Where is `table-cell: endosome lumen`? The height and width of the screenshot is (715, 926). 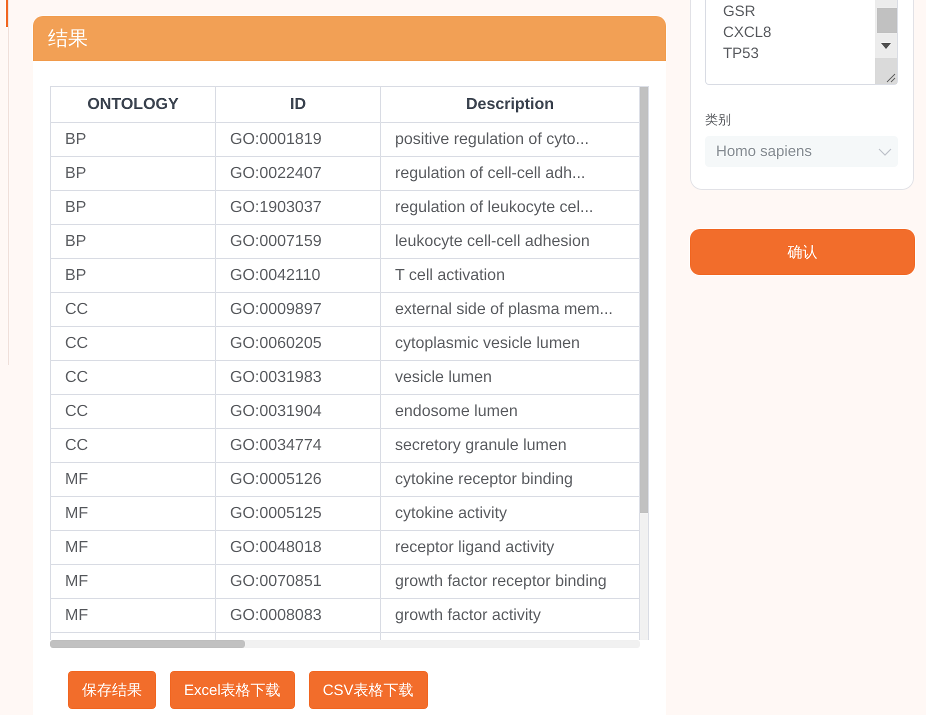
table-cell: endosome lumen is located at coordinates (510, 411).